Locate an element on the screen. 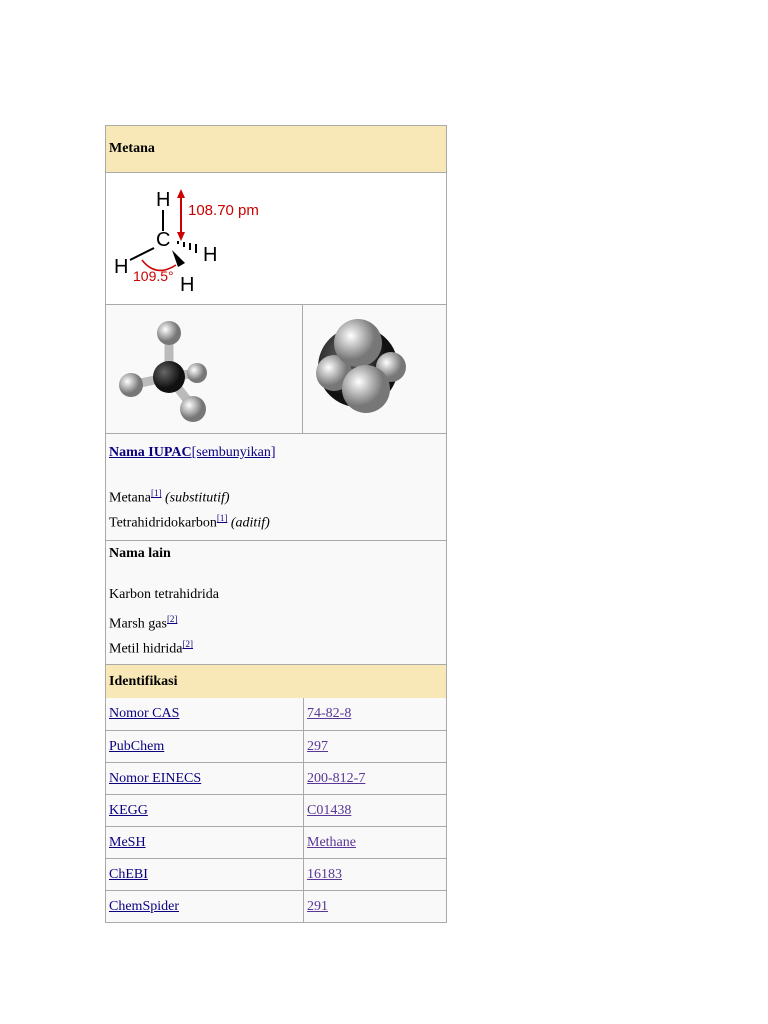  identifier-value-cell: 16183 is located at coordinates (375, 874).